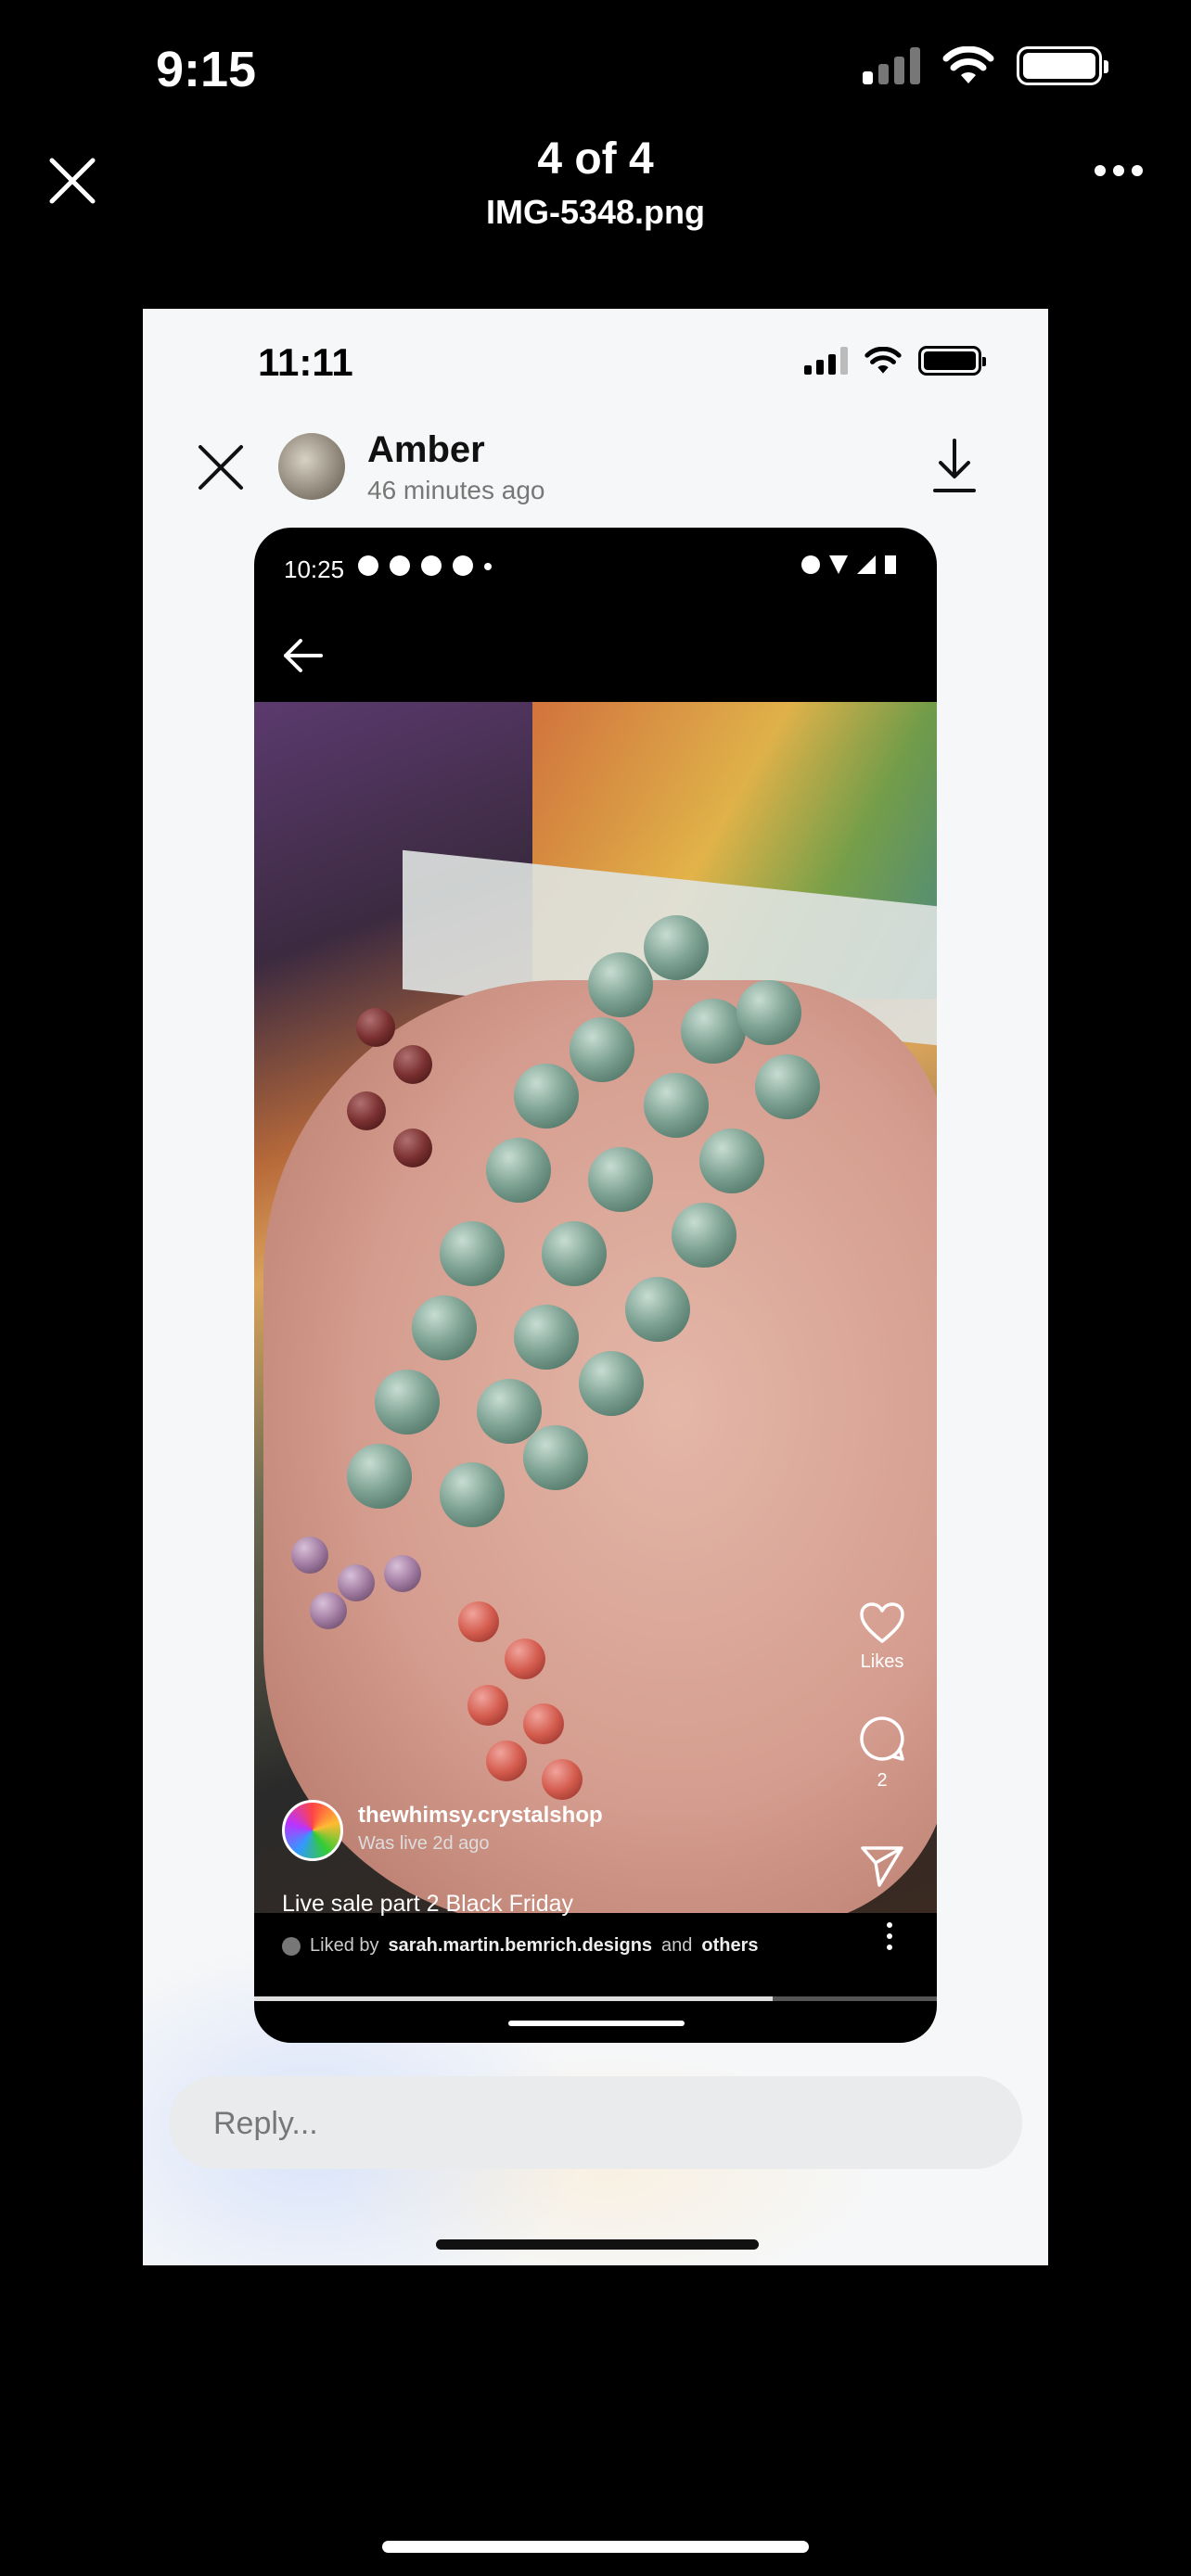 The width and height of the screenshot is (1191, 2576). I want to click on liked-by-others: others, so click(730, 1945).